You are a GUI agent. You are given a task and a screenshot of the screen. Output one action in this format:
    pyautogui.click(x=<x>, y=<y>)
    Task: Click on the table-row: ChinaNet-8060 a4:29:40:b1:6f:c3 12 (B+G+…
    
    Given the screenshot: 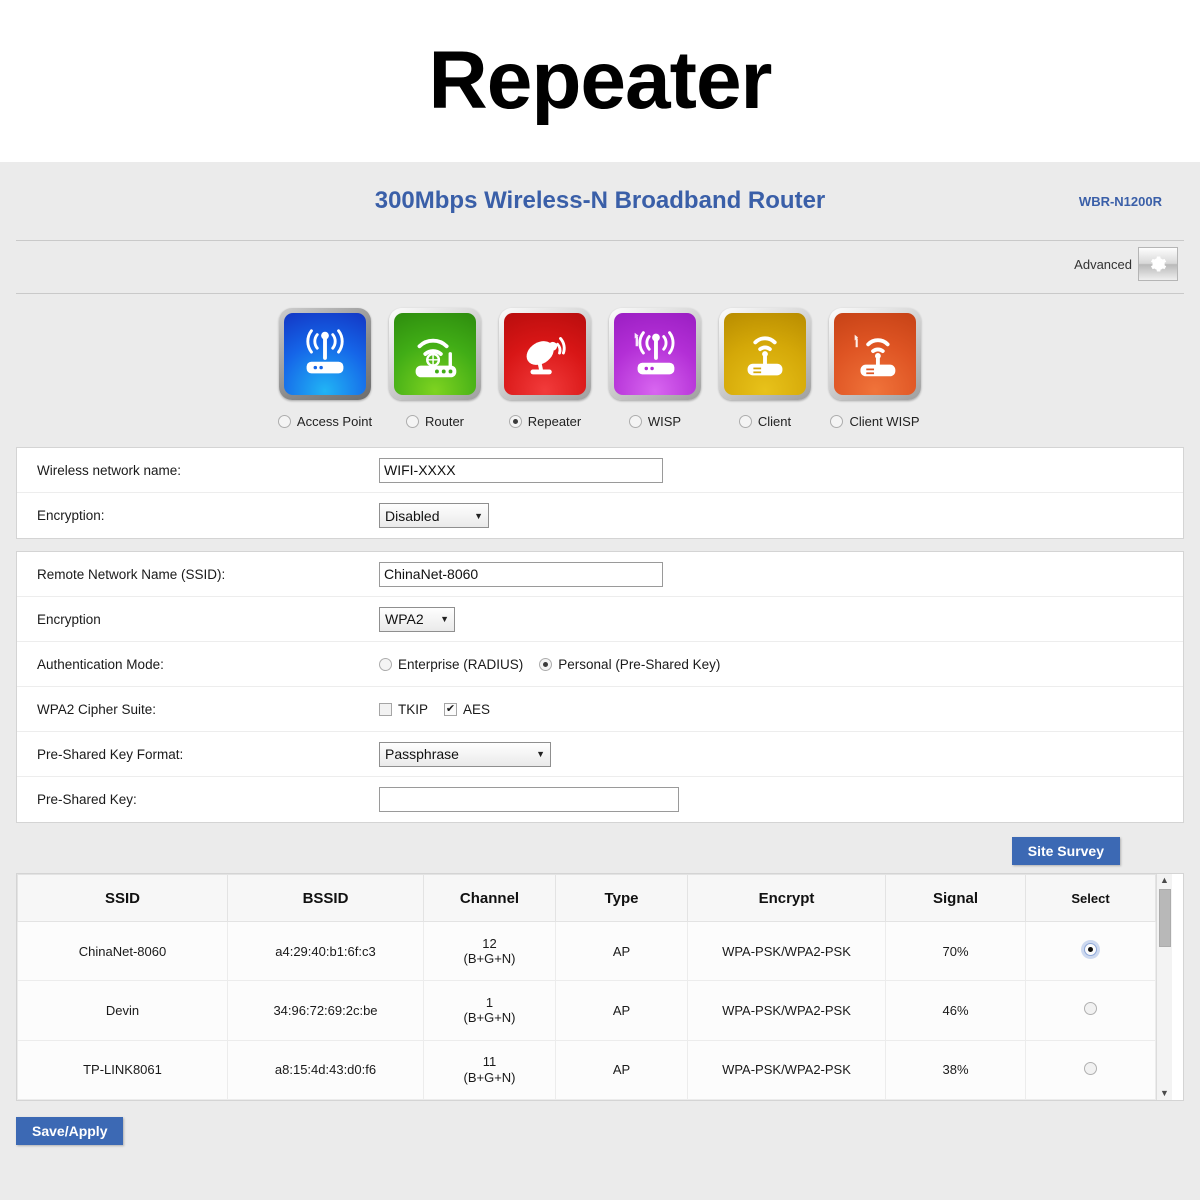 What is the action you would take?
    pyautogui.click(x=586, y=951)
    